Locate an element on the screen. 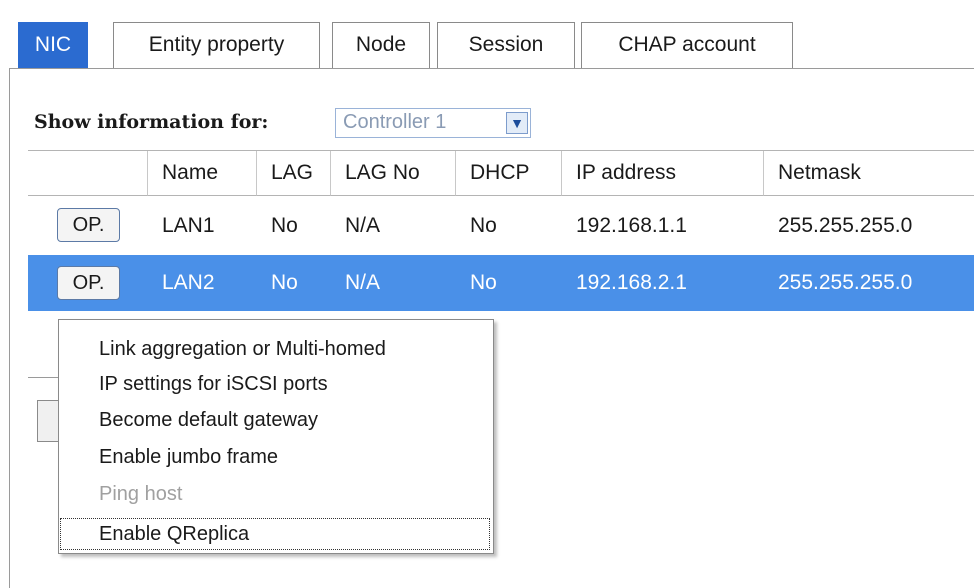 Image resolution: width=974 pixels, height=588 pixels. chevron-down-icon: ▼ is located at coordinates (517, 123).